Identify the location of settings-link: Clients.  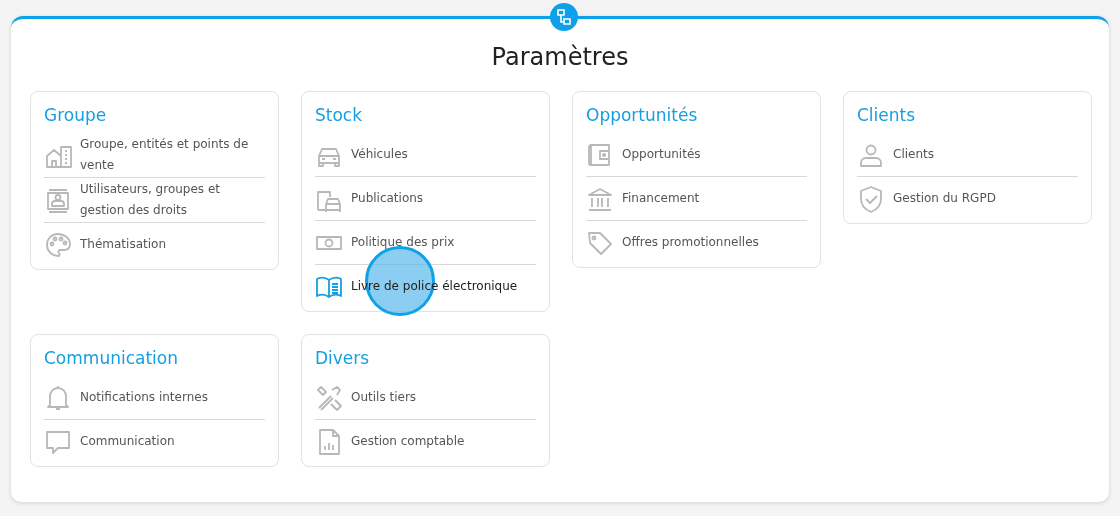
(967, 154).